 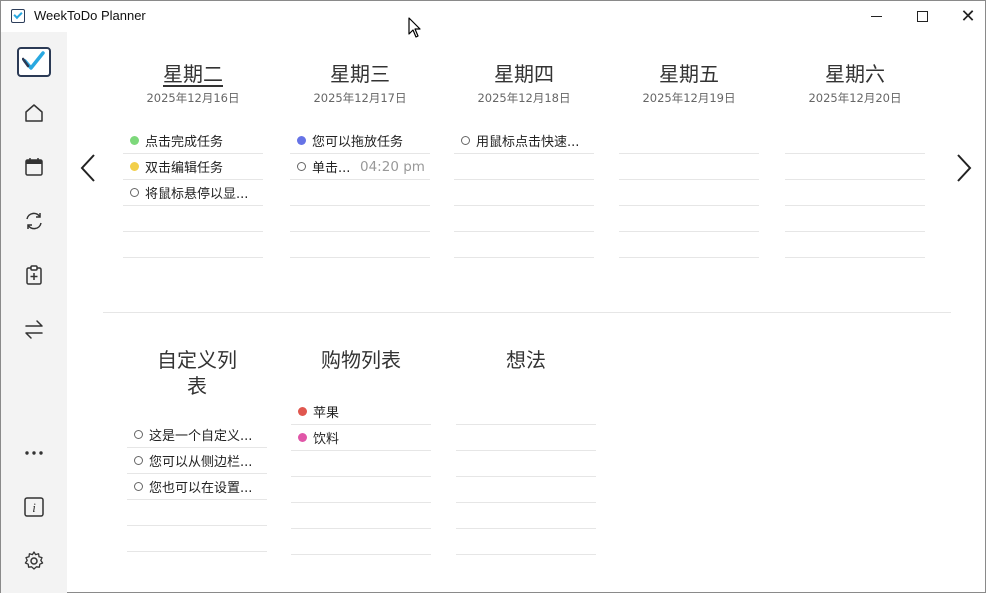 I want to click on minimize-icon, so click(x=876, y=16).